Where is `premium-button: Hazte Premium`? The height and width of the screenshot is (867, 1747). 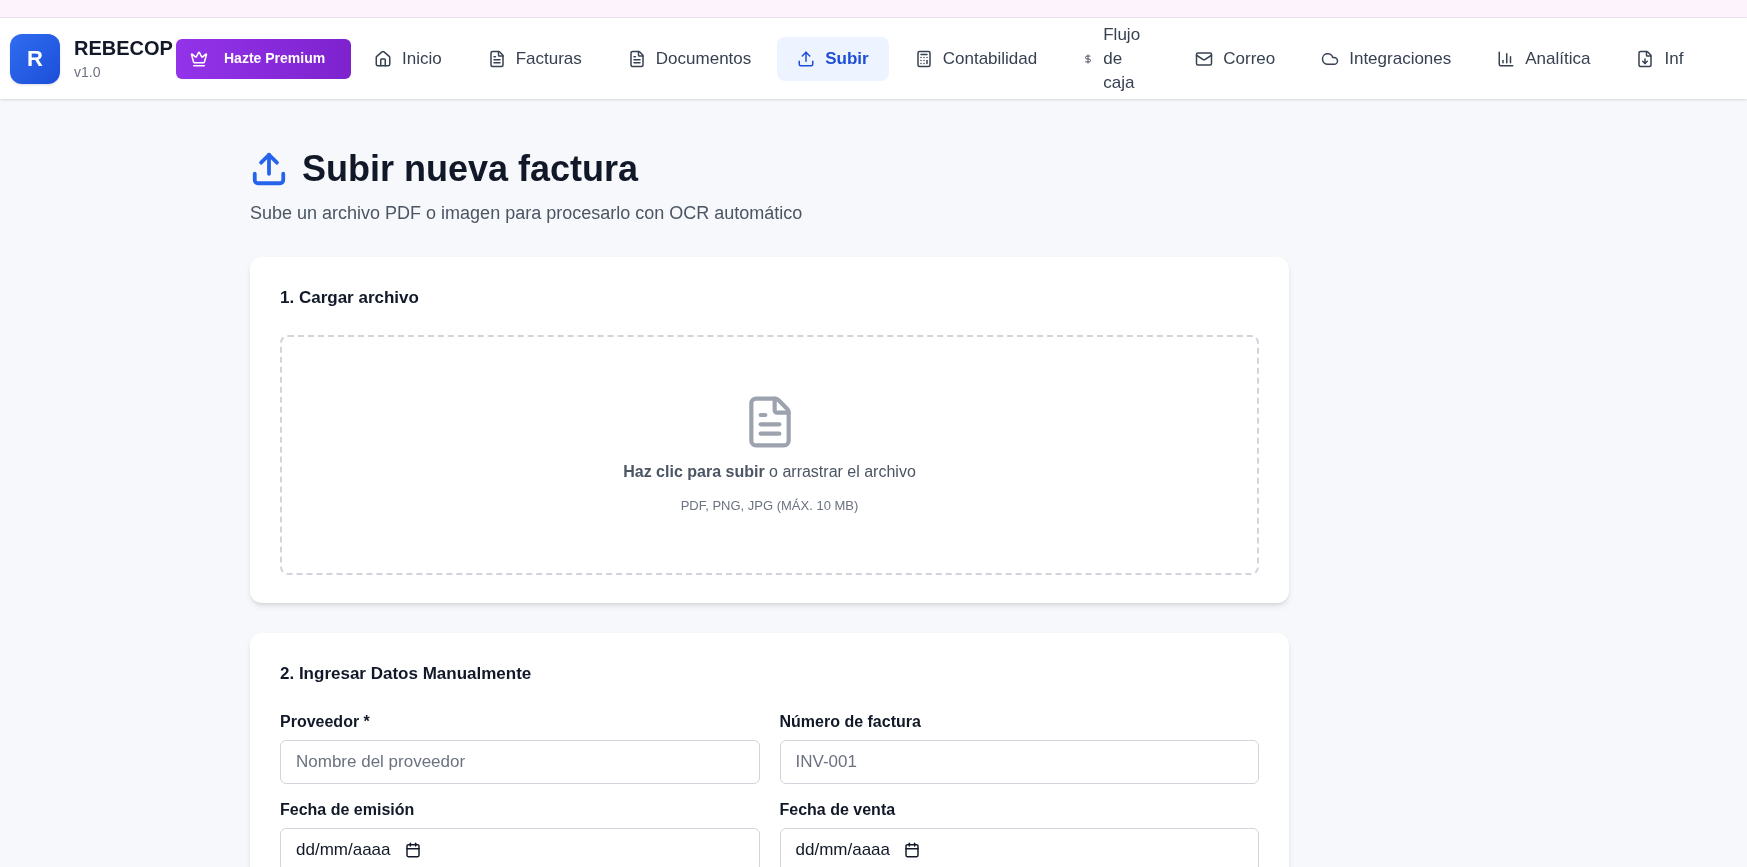 premium-button: Hazte Premium is located at coordinates (263, 58).